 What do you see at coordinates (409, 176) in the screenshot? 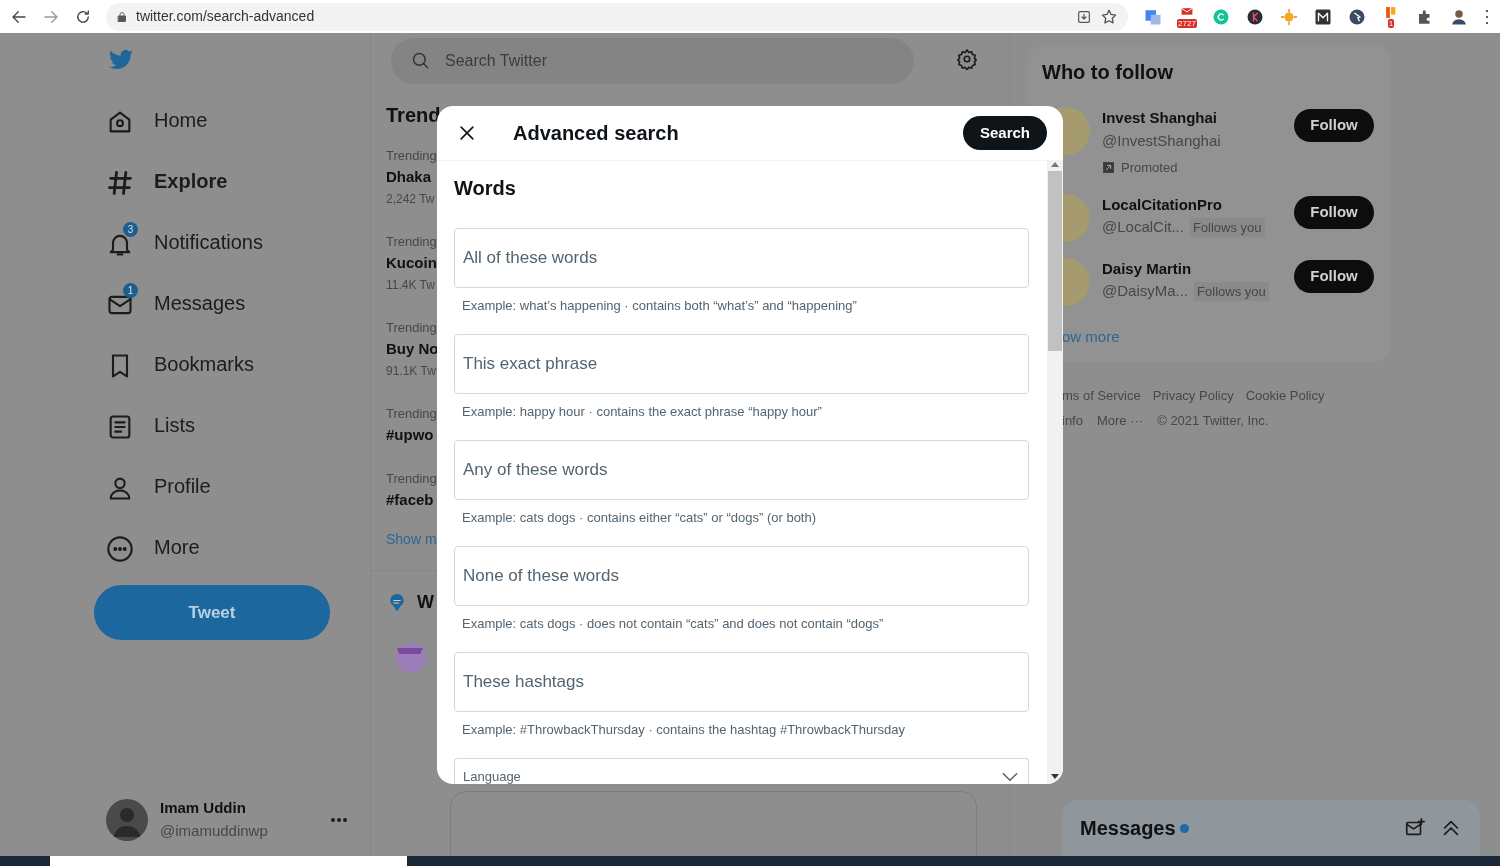
I see `trend-name: Dhaka` at bounding box center [409, 176].